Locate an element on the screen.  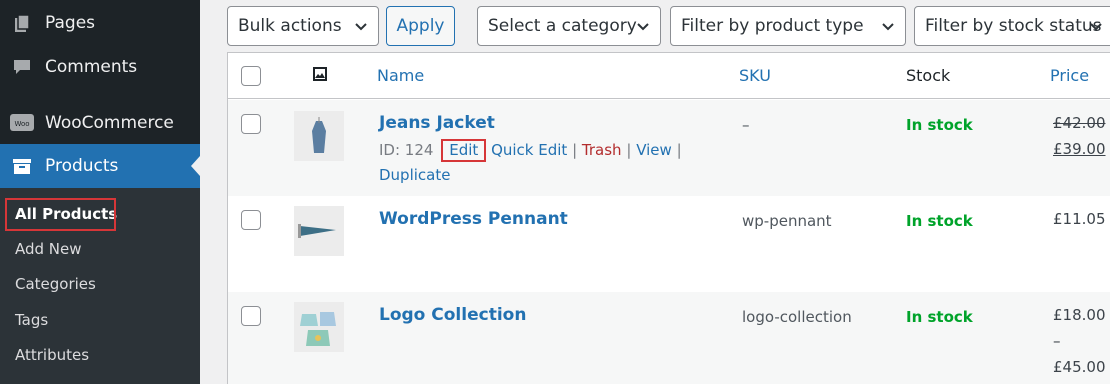
submenu-attributes: Attributes is located at coordinates (52, 355).